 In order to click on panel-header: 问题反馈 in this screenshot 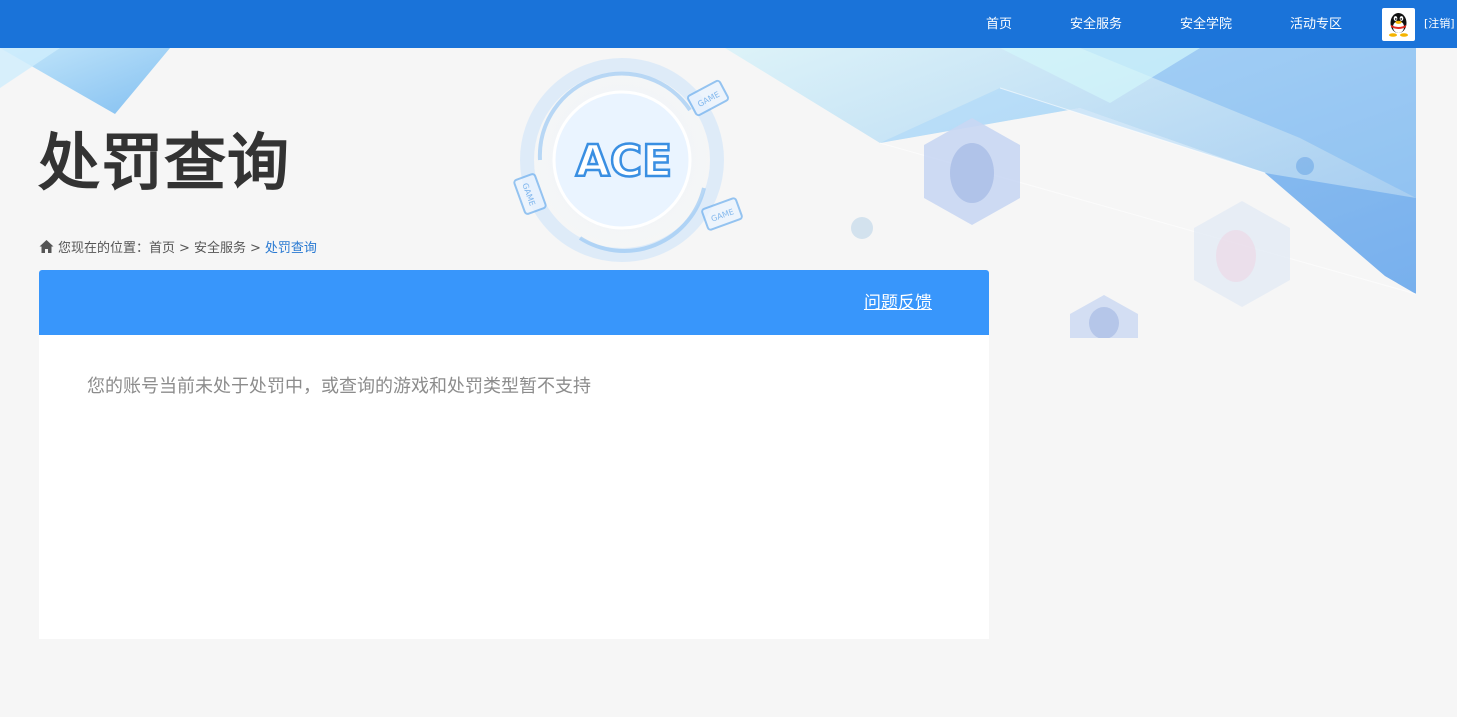, I will do `click(514, 302)`.